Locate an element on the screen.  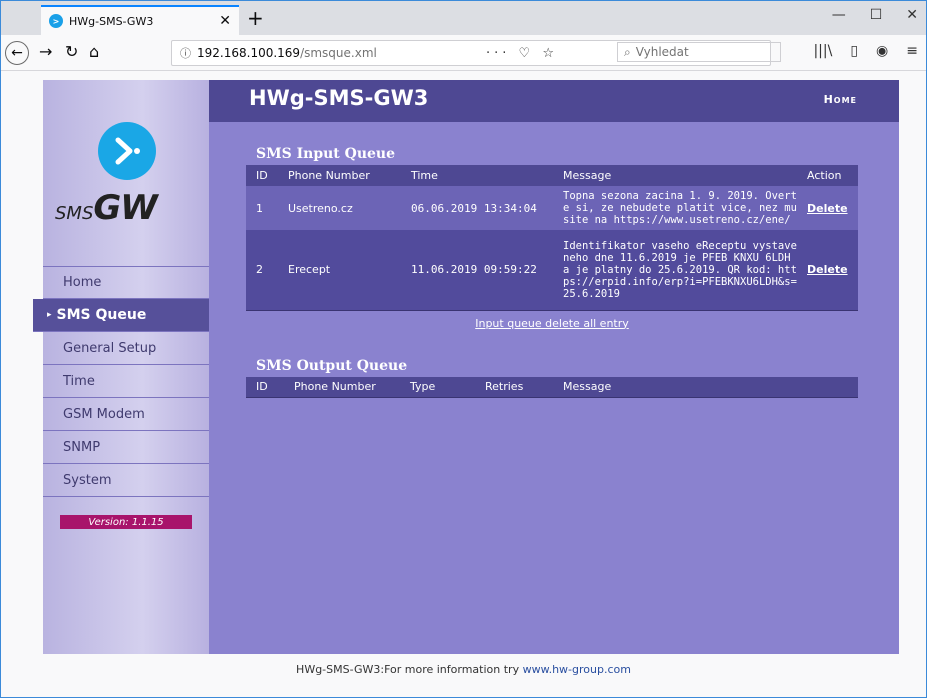
sidebar-item-label: System is located at coordinates (87, 480).